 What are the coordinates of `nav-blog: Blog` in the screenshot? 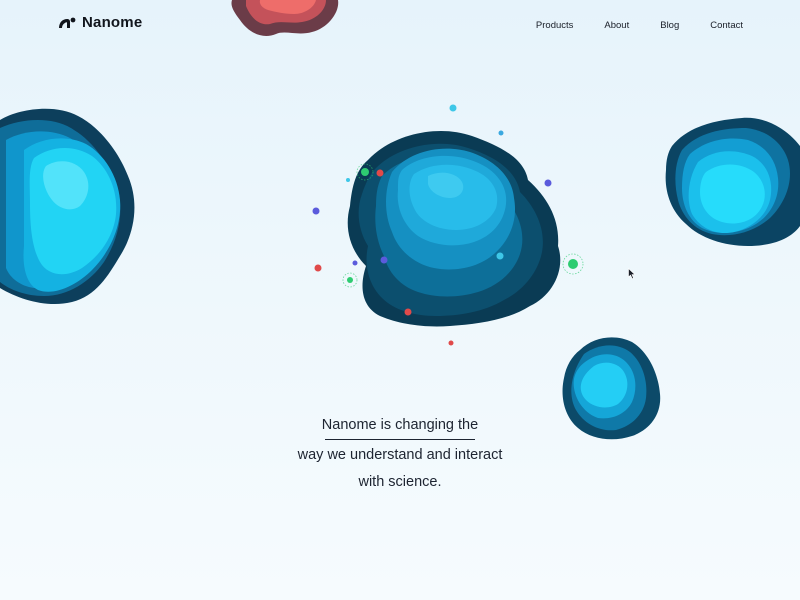 It's located at (669, 25).